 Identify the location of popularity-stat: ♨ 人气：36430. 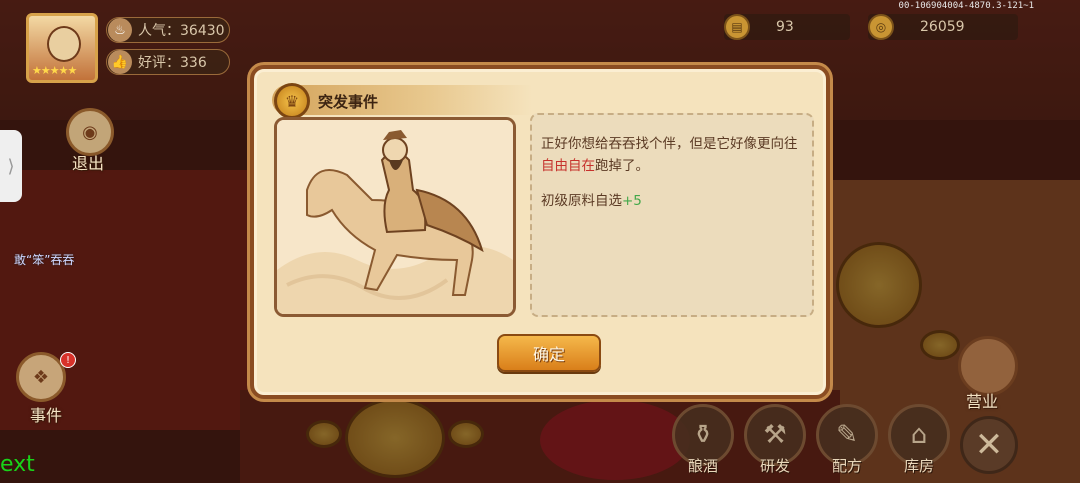
(168, 30).